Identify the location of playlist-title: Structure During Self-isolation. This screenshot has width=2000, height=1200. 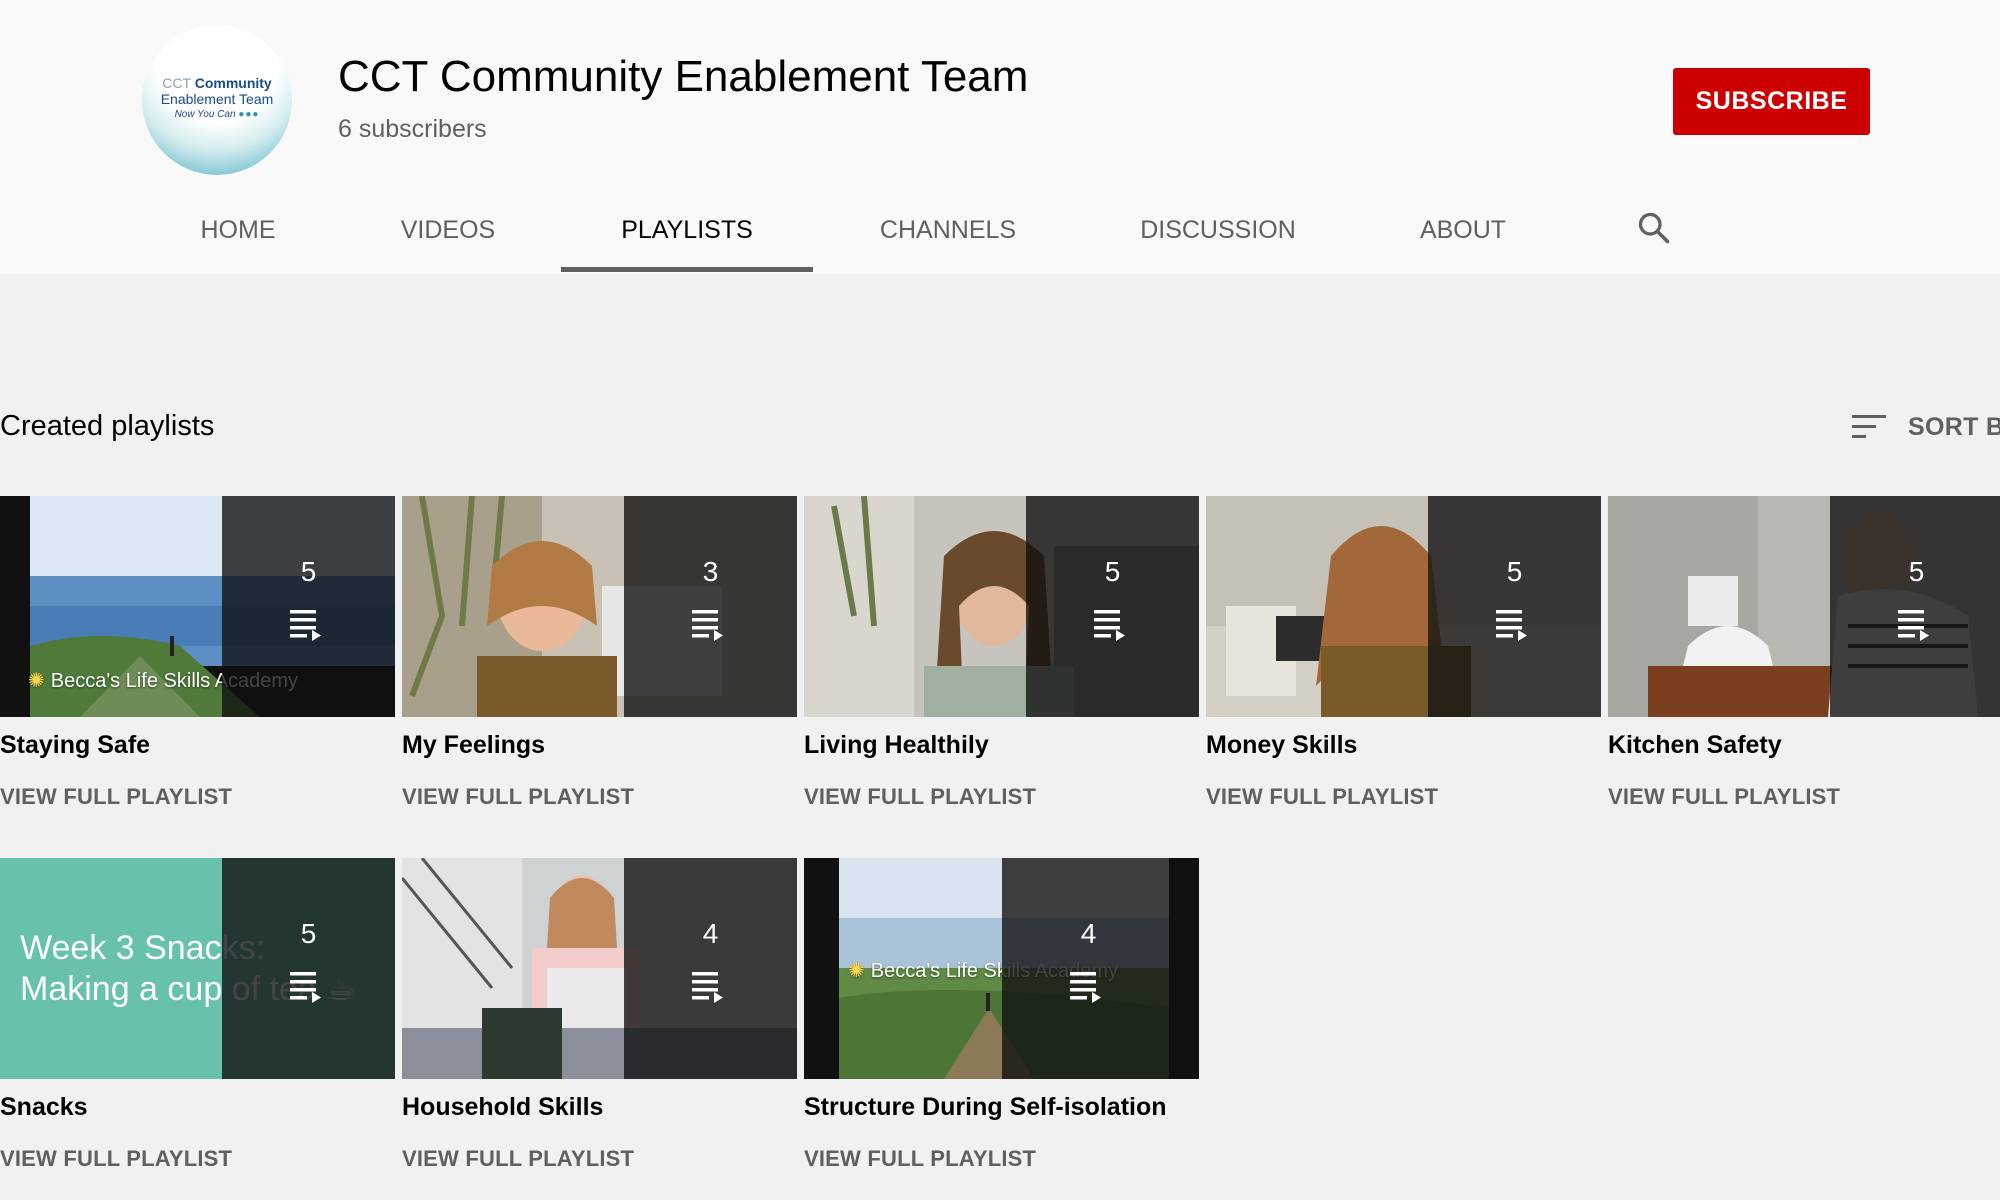
(985, 1107).